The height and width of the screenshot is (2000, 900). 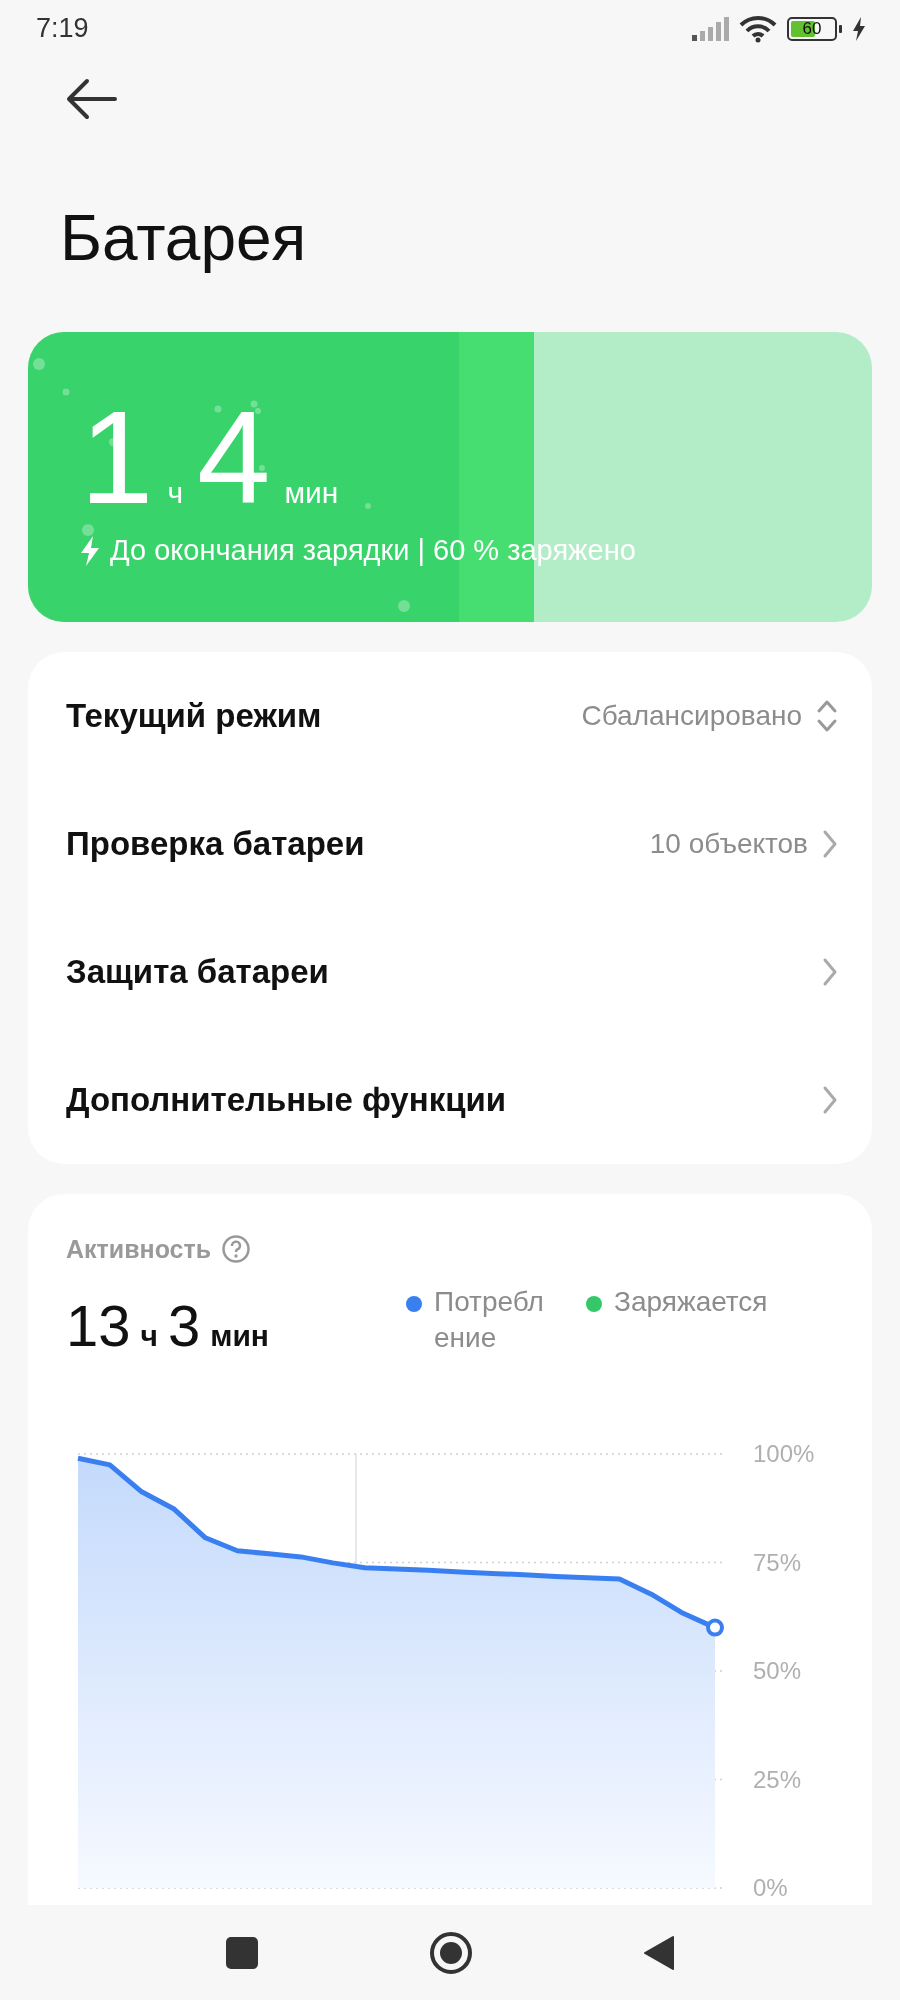 What do you see at coordinates (710, 28) in the screenshot?
I see `signal-icon` at bounding box center [710, 28].